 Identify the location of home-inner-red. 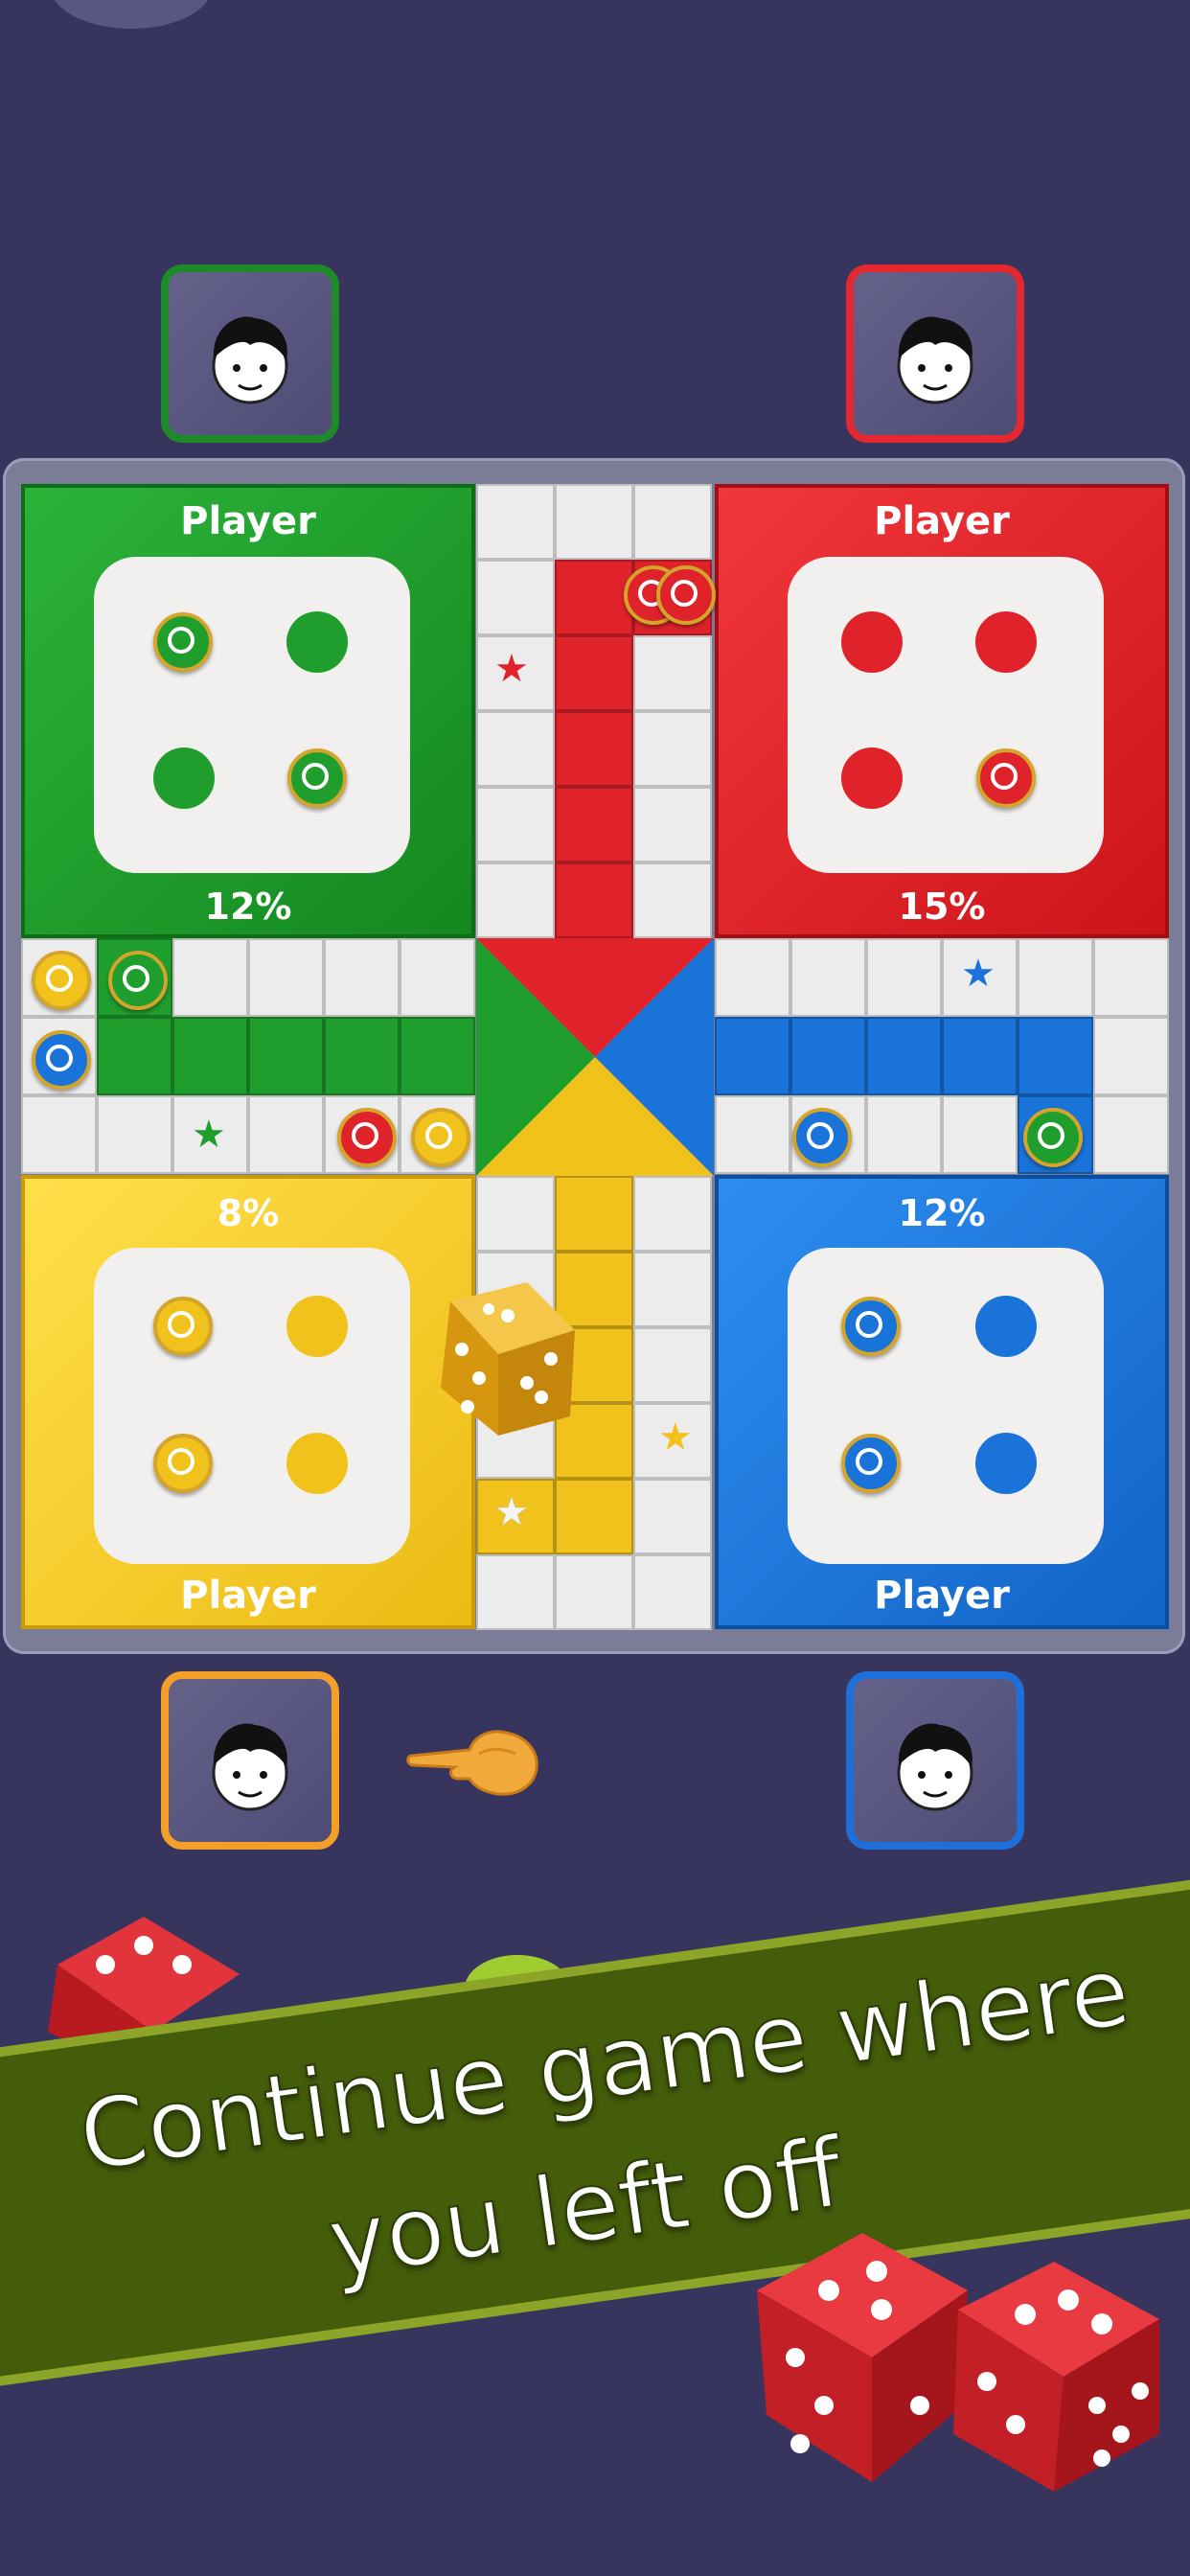
(946, 715).